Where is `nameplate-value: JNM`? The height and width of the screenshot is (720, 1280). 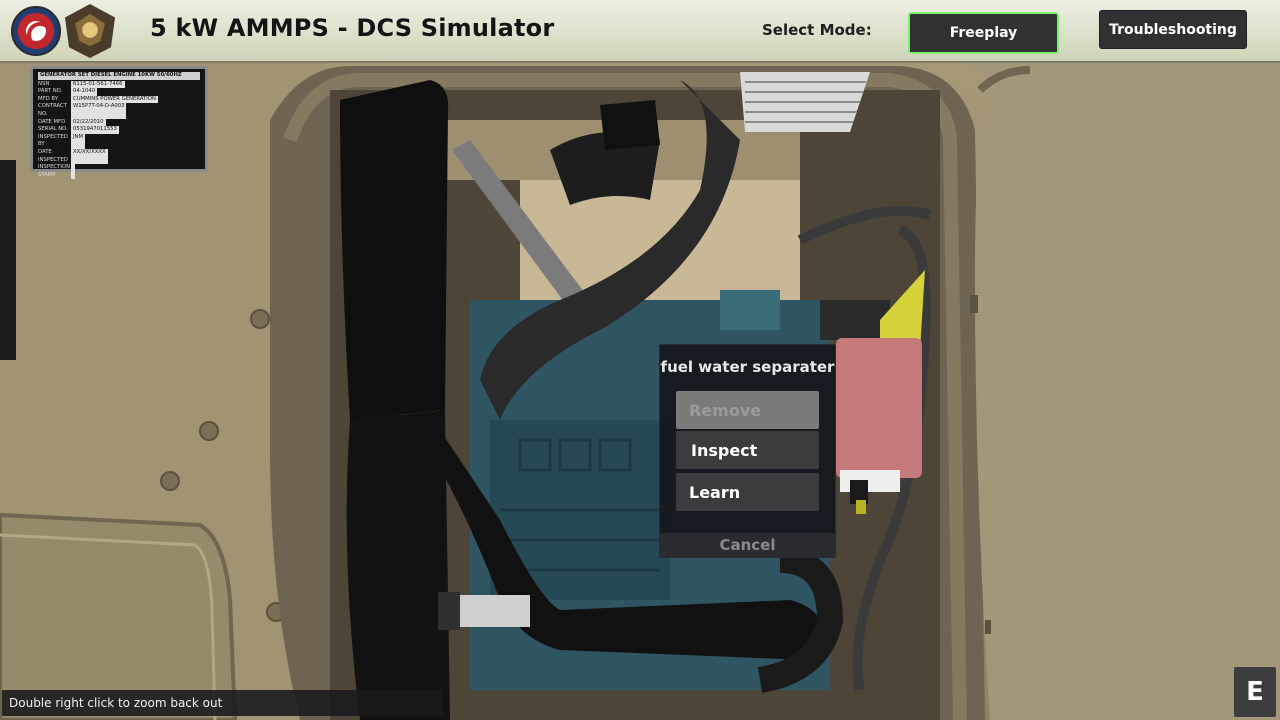
nameplate-value: JNM is located at coordinates (78, 141).